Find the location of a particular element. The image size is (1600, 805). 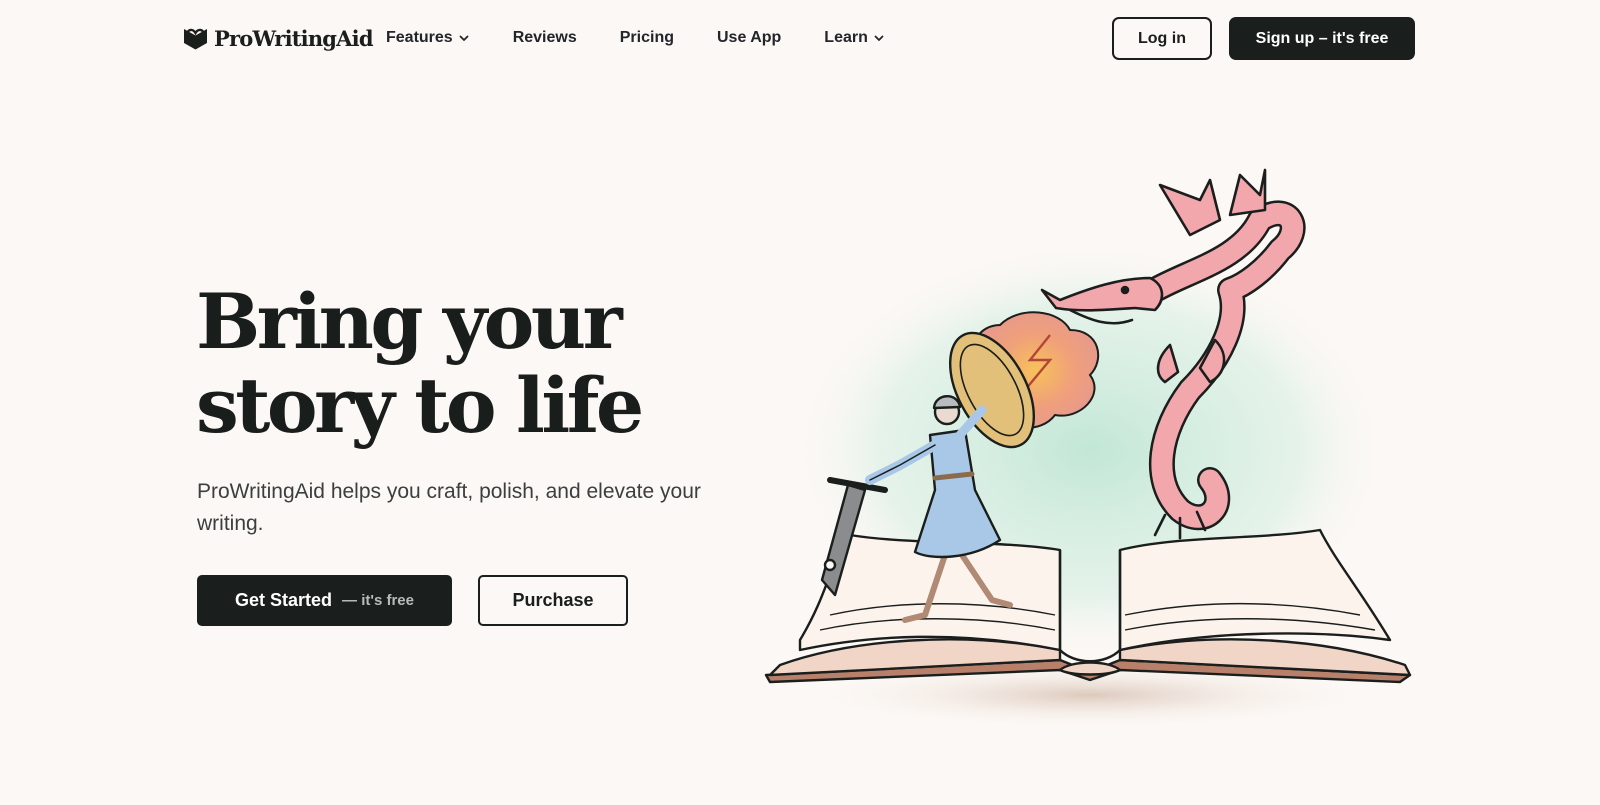

logo-link: ProWritingAid is located at coordinates (278, 38).